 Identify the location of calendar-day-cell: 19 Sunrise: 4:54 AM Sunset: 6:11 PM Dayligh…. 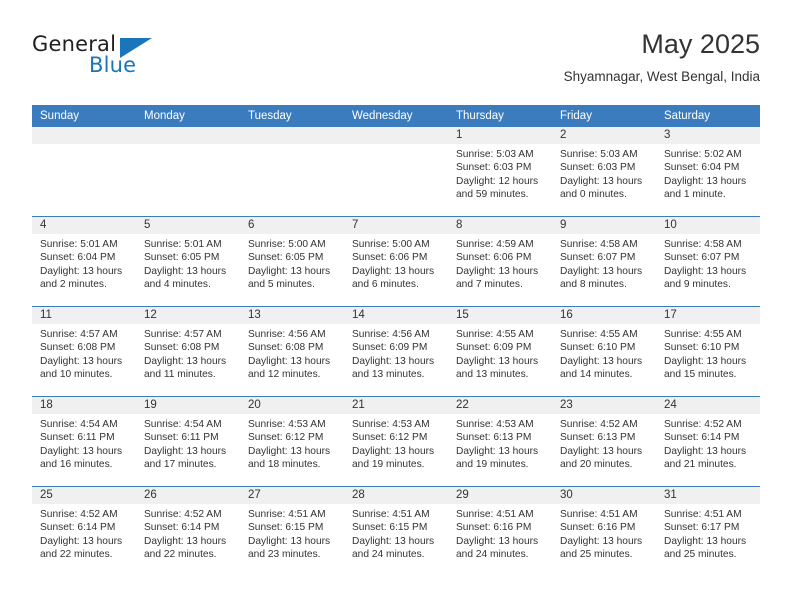
(188, 441).